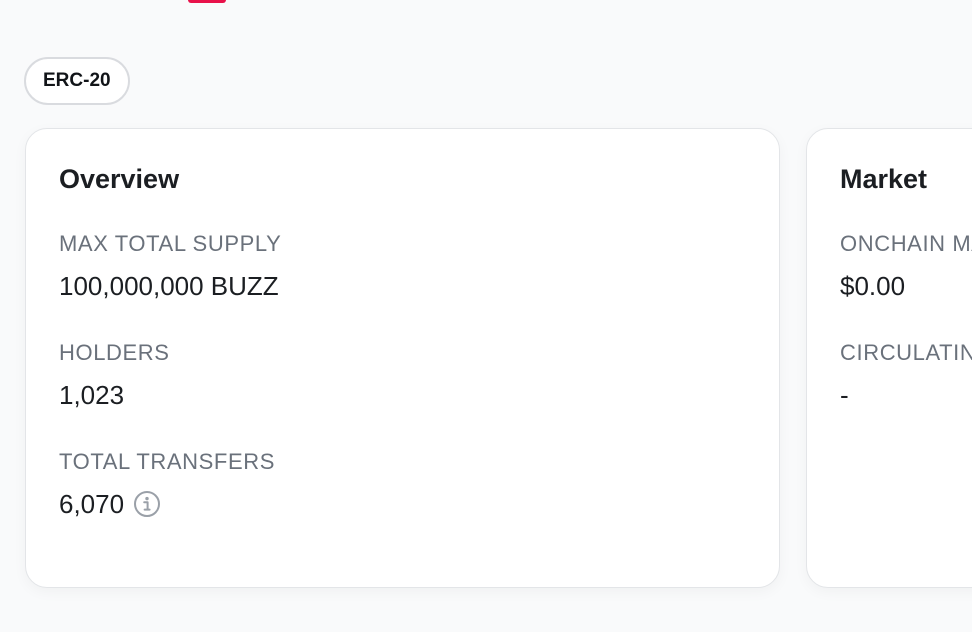 The image size is (972, 632). I want to click on max-total-supply-field: MAX TOTAL SUPPLY 100,000,000 BUZZ, so click(402, 266).